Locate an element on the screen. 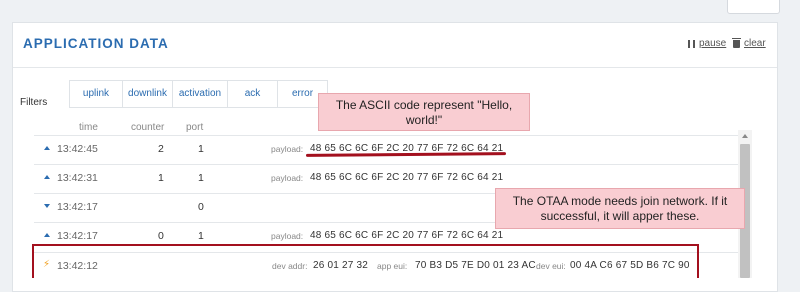 This screenshot has width=800, height=292. activation-row-highlight is located at coordinates (365, 261).